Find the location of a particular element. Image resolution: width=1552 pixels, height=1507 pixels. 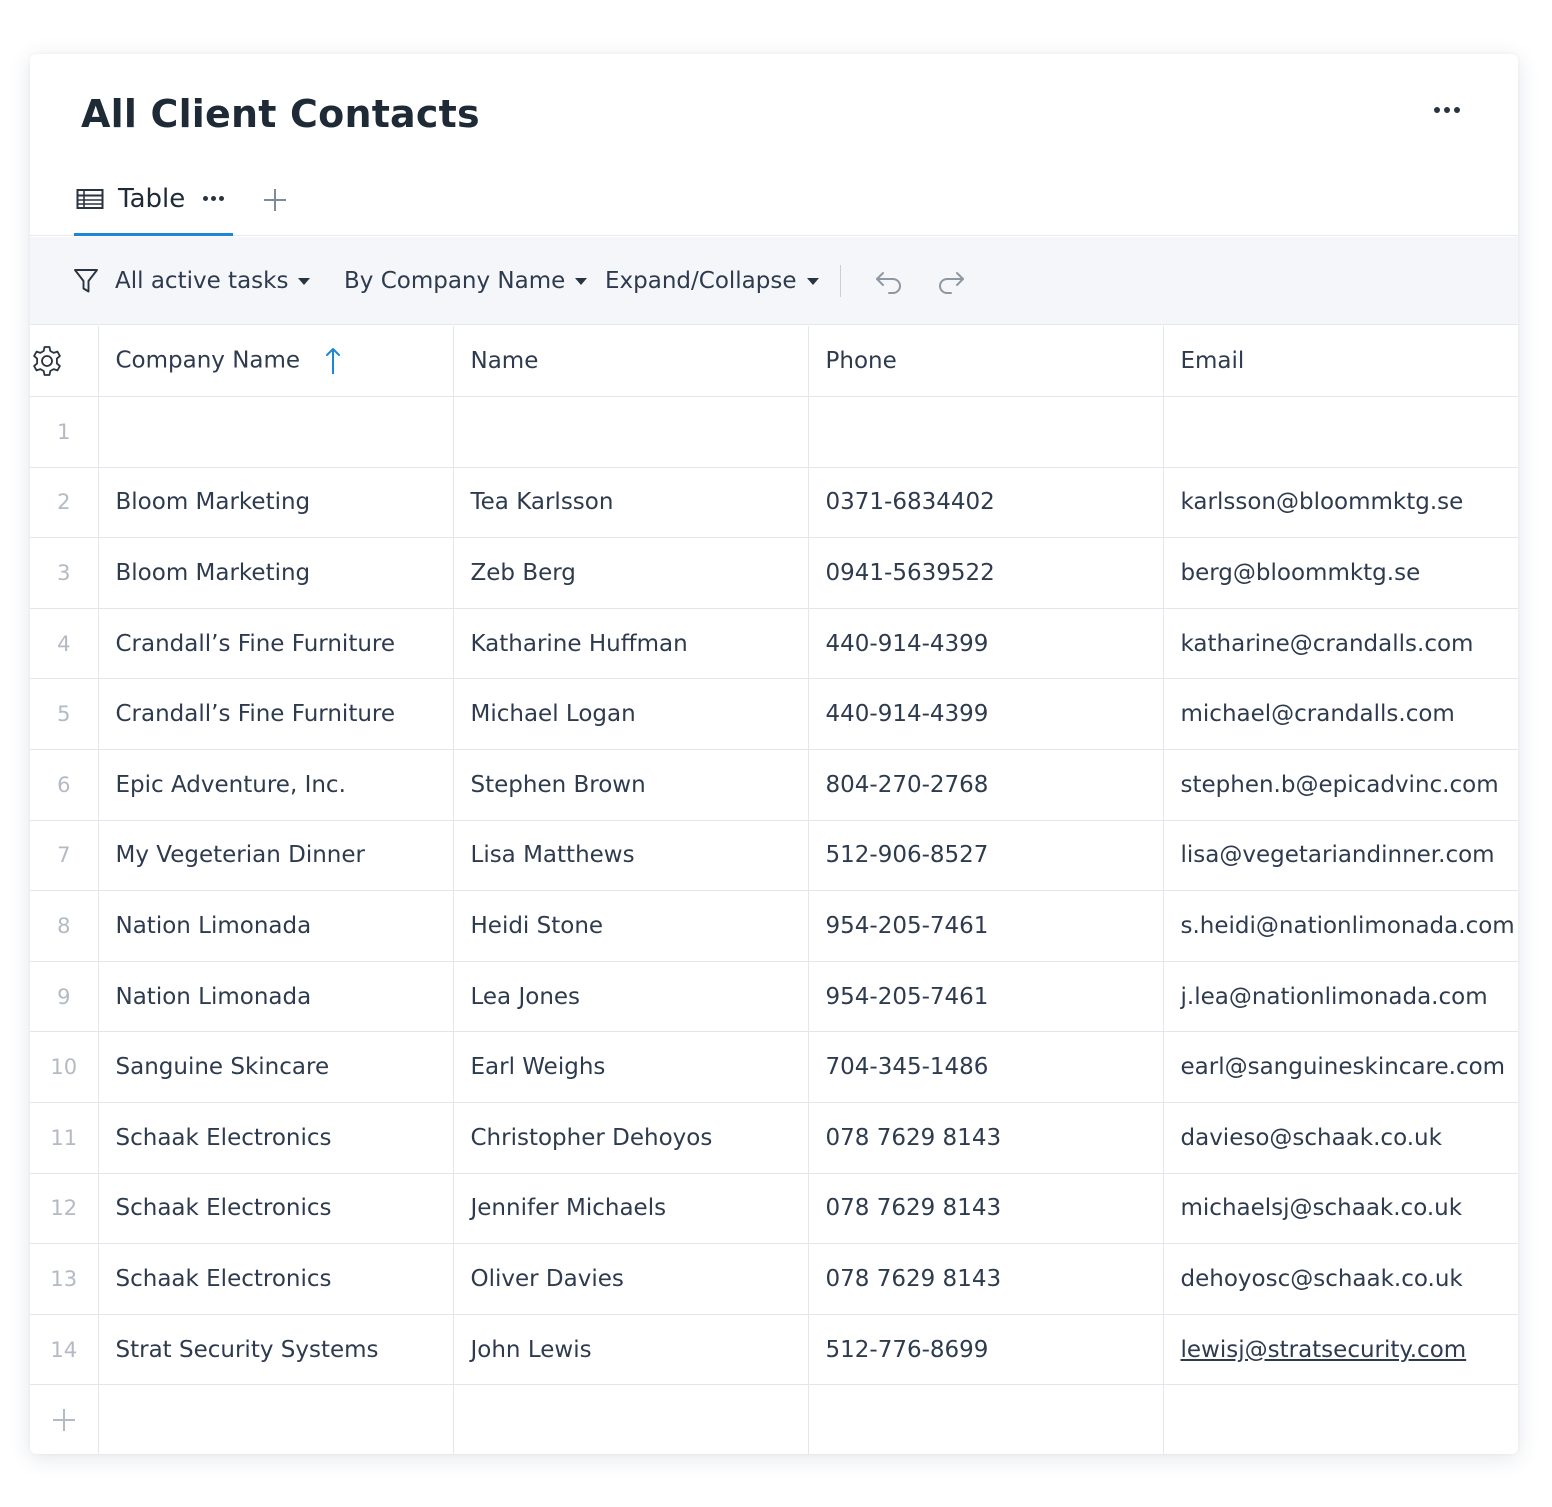

add-view-icon is located at coordinates (275, 200).